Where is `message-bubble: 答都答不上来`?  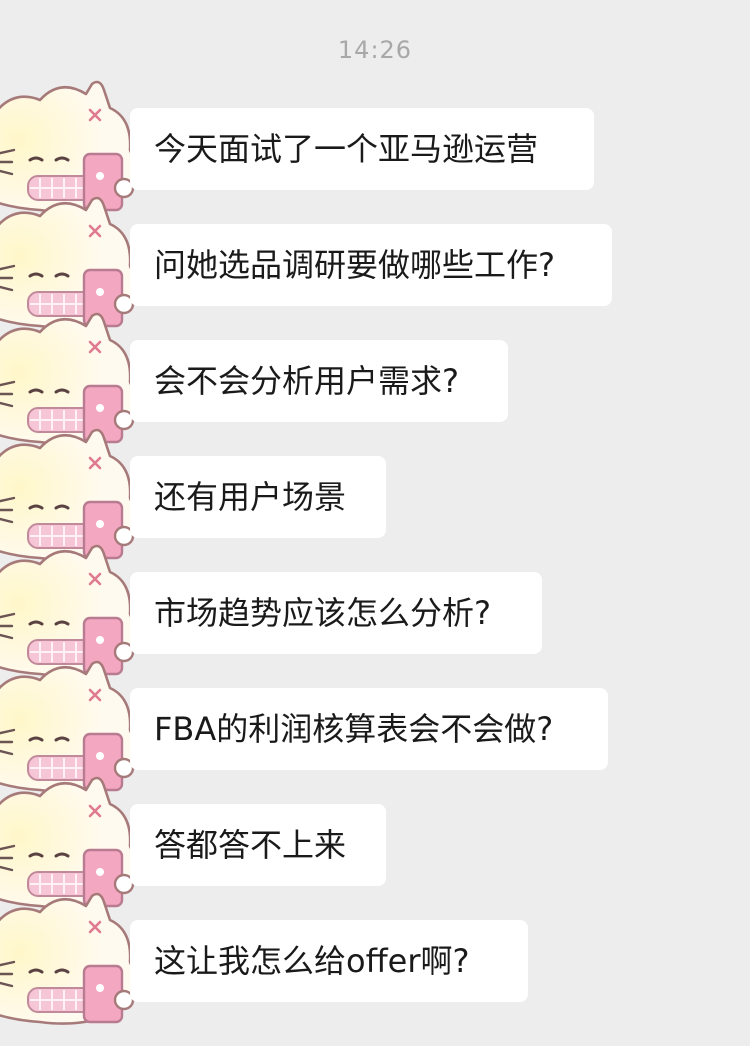 message-bubble: 答都答不上来 is located at coordinates (258, 845).